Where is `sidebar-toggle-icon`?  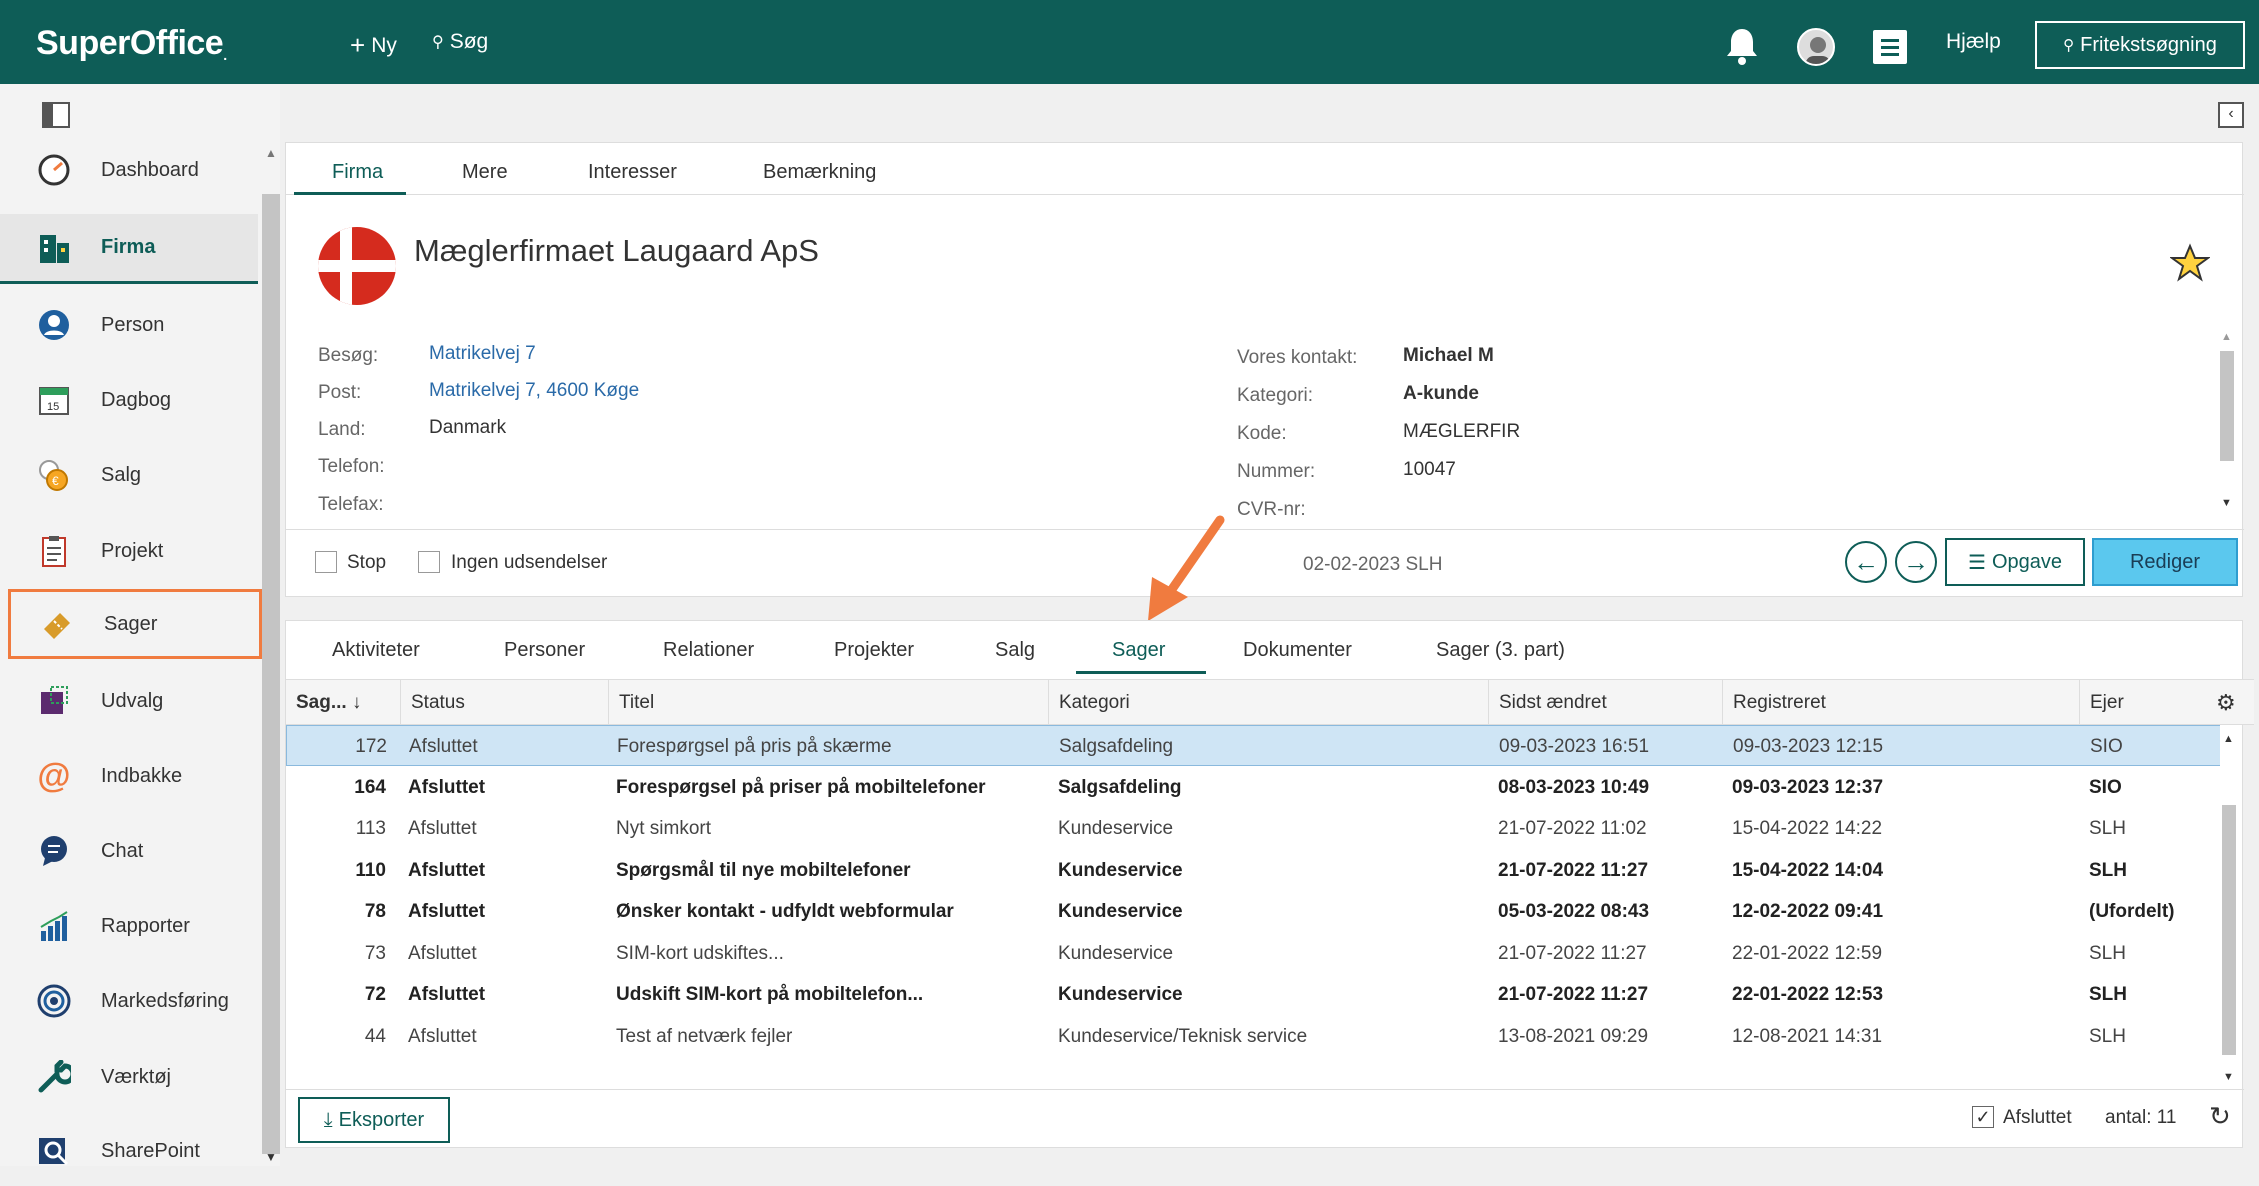
sidebar-toggle-icon is located at coordinates (56, 115).